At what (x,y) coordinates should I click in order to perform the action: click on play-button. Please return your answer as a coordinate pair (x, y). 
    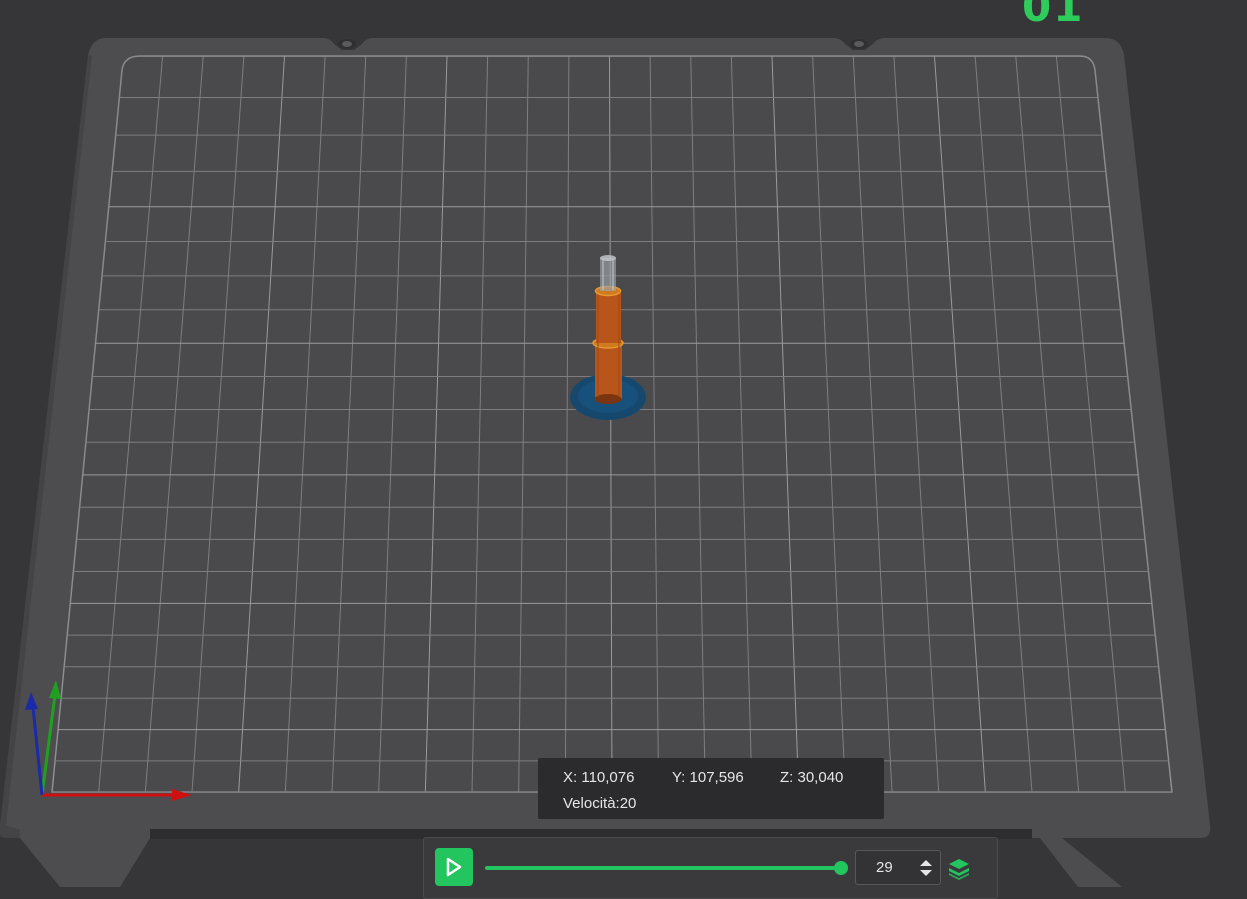
    Looking at the image, I should click on (454, 867).